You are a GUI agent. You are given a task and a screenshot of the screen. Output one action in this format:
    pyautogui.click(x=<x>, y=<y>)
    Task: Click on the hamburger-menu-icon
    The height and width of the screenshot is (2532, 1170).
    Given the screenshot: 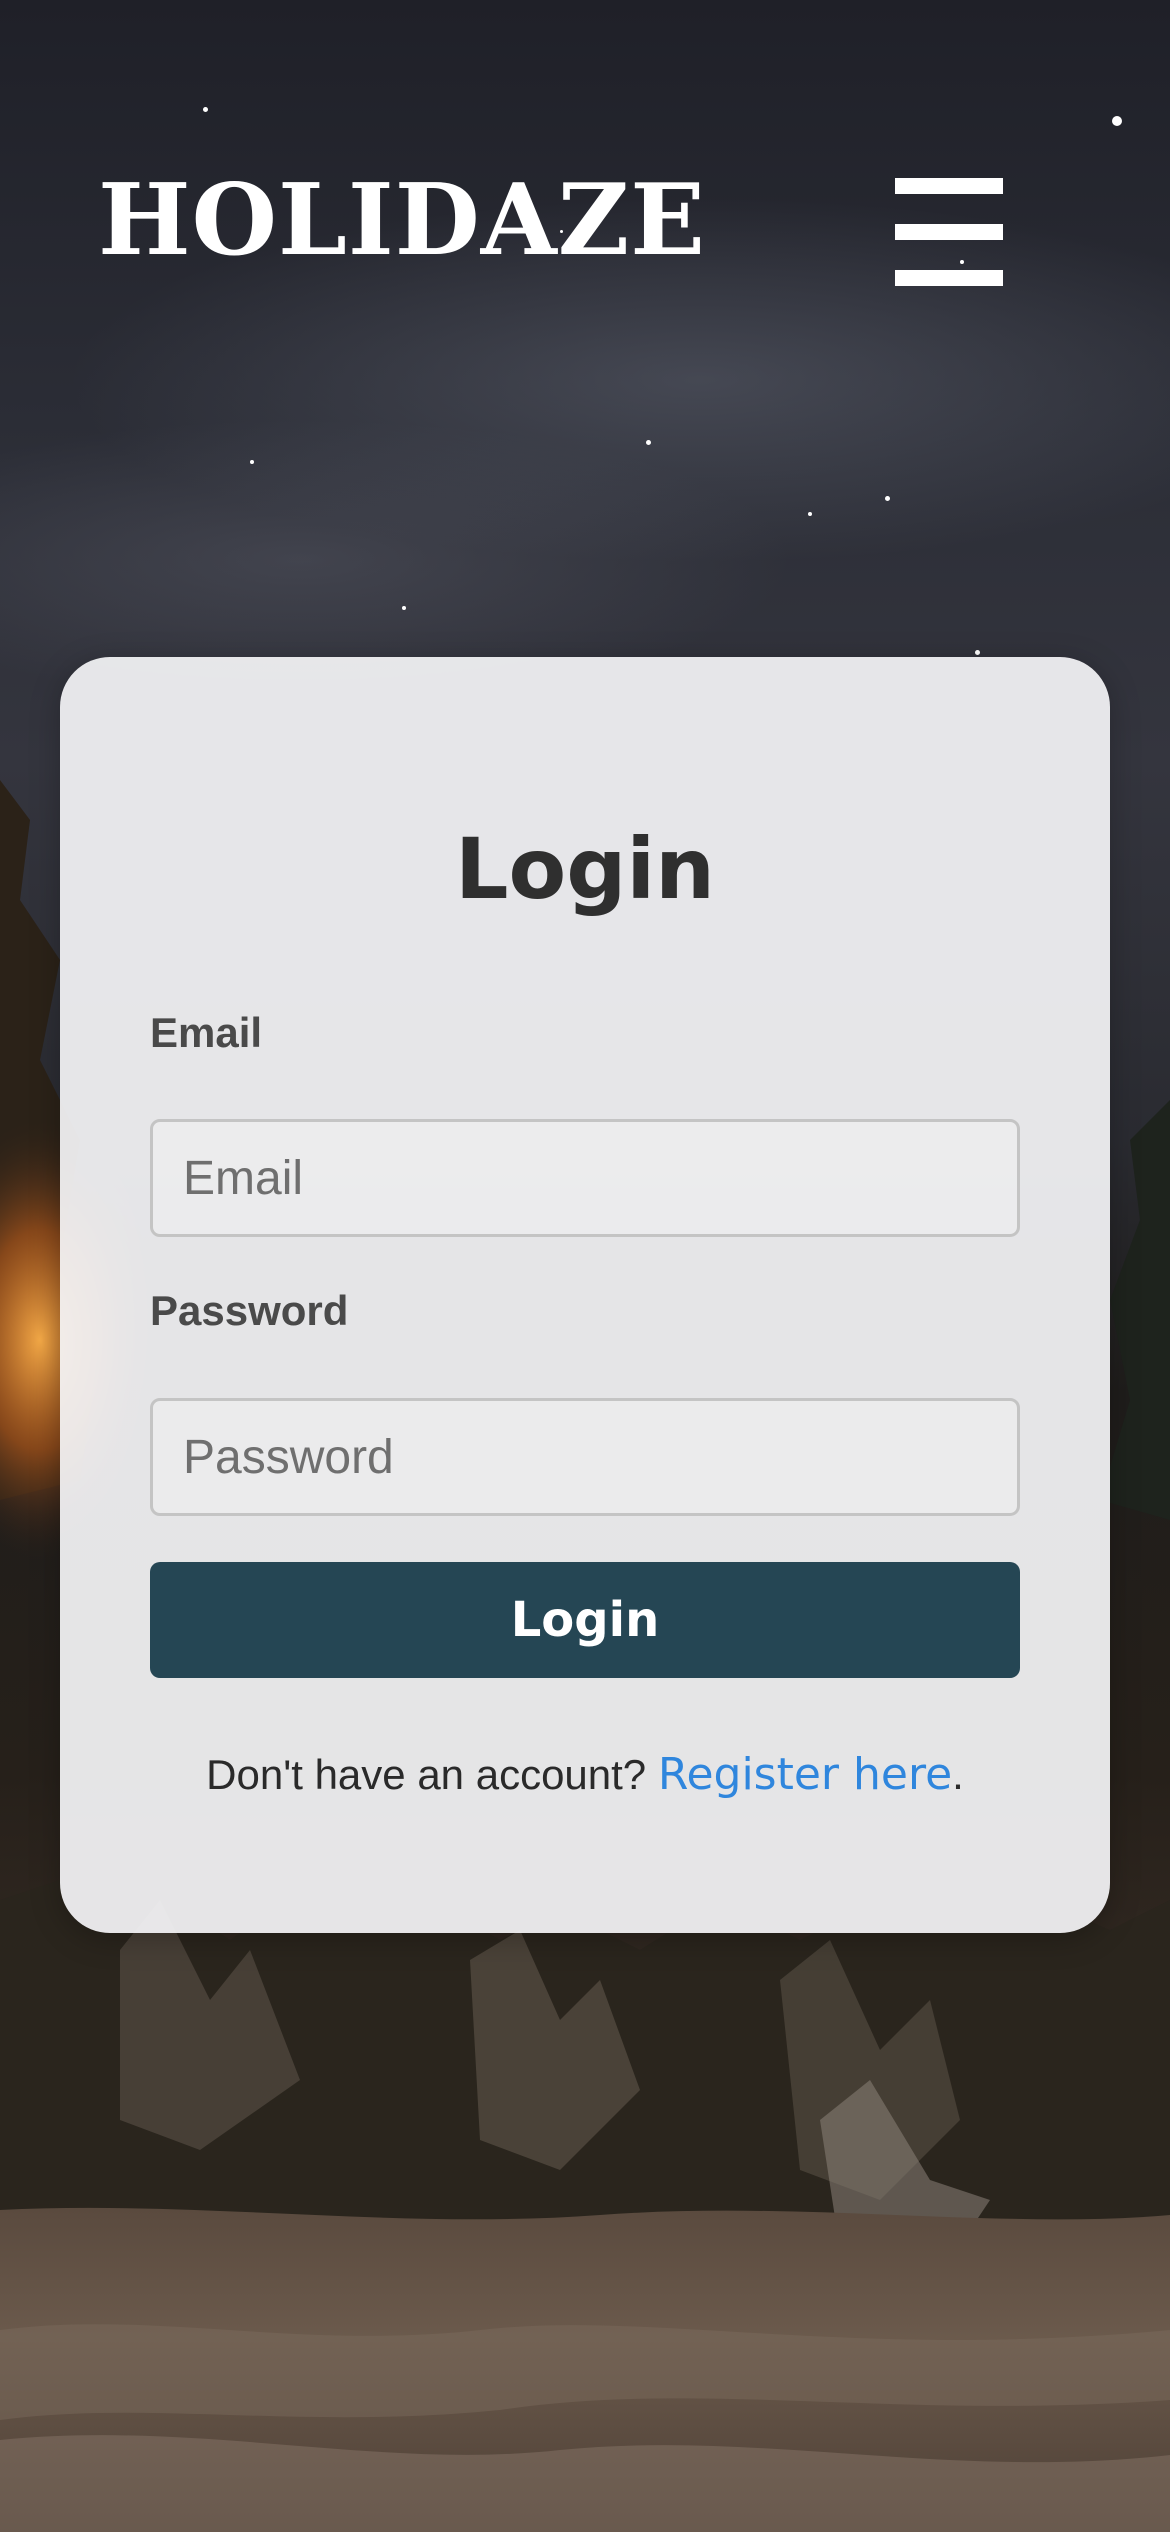 What is the action you would take?
    pyautogui.click(x=949, y=232)
    